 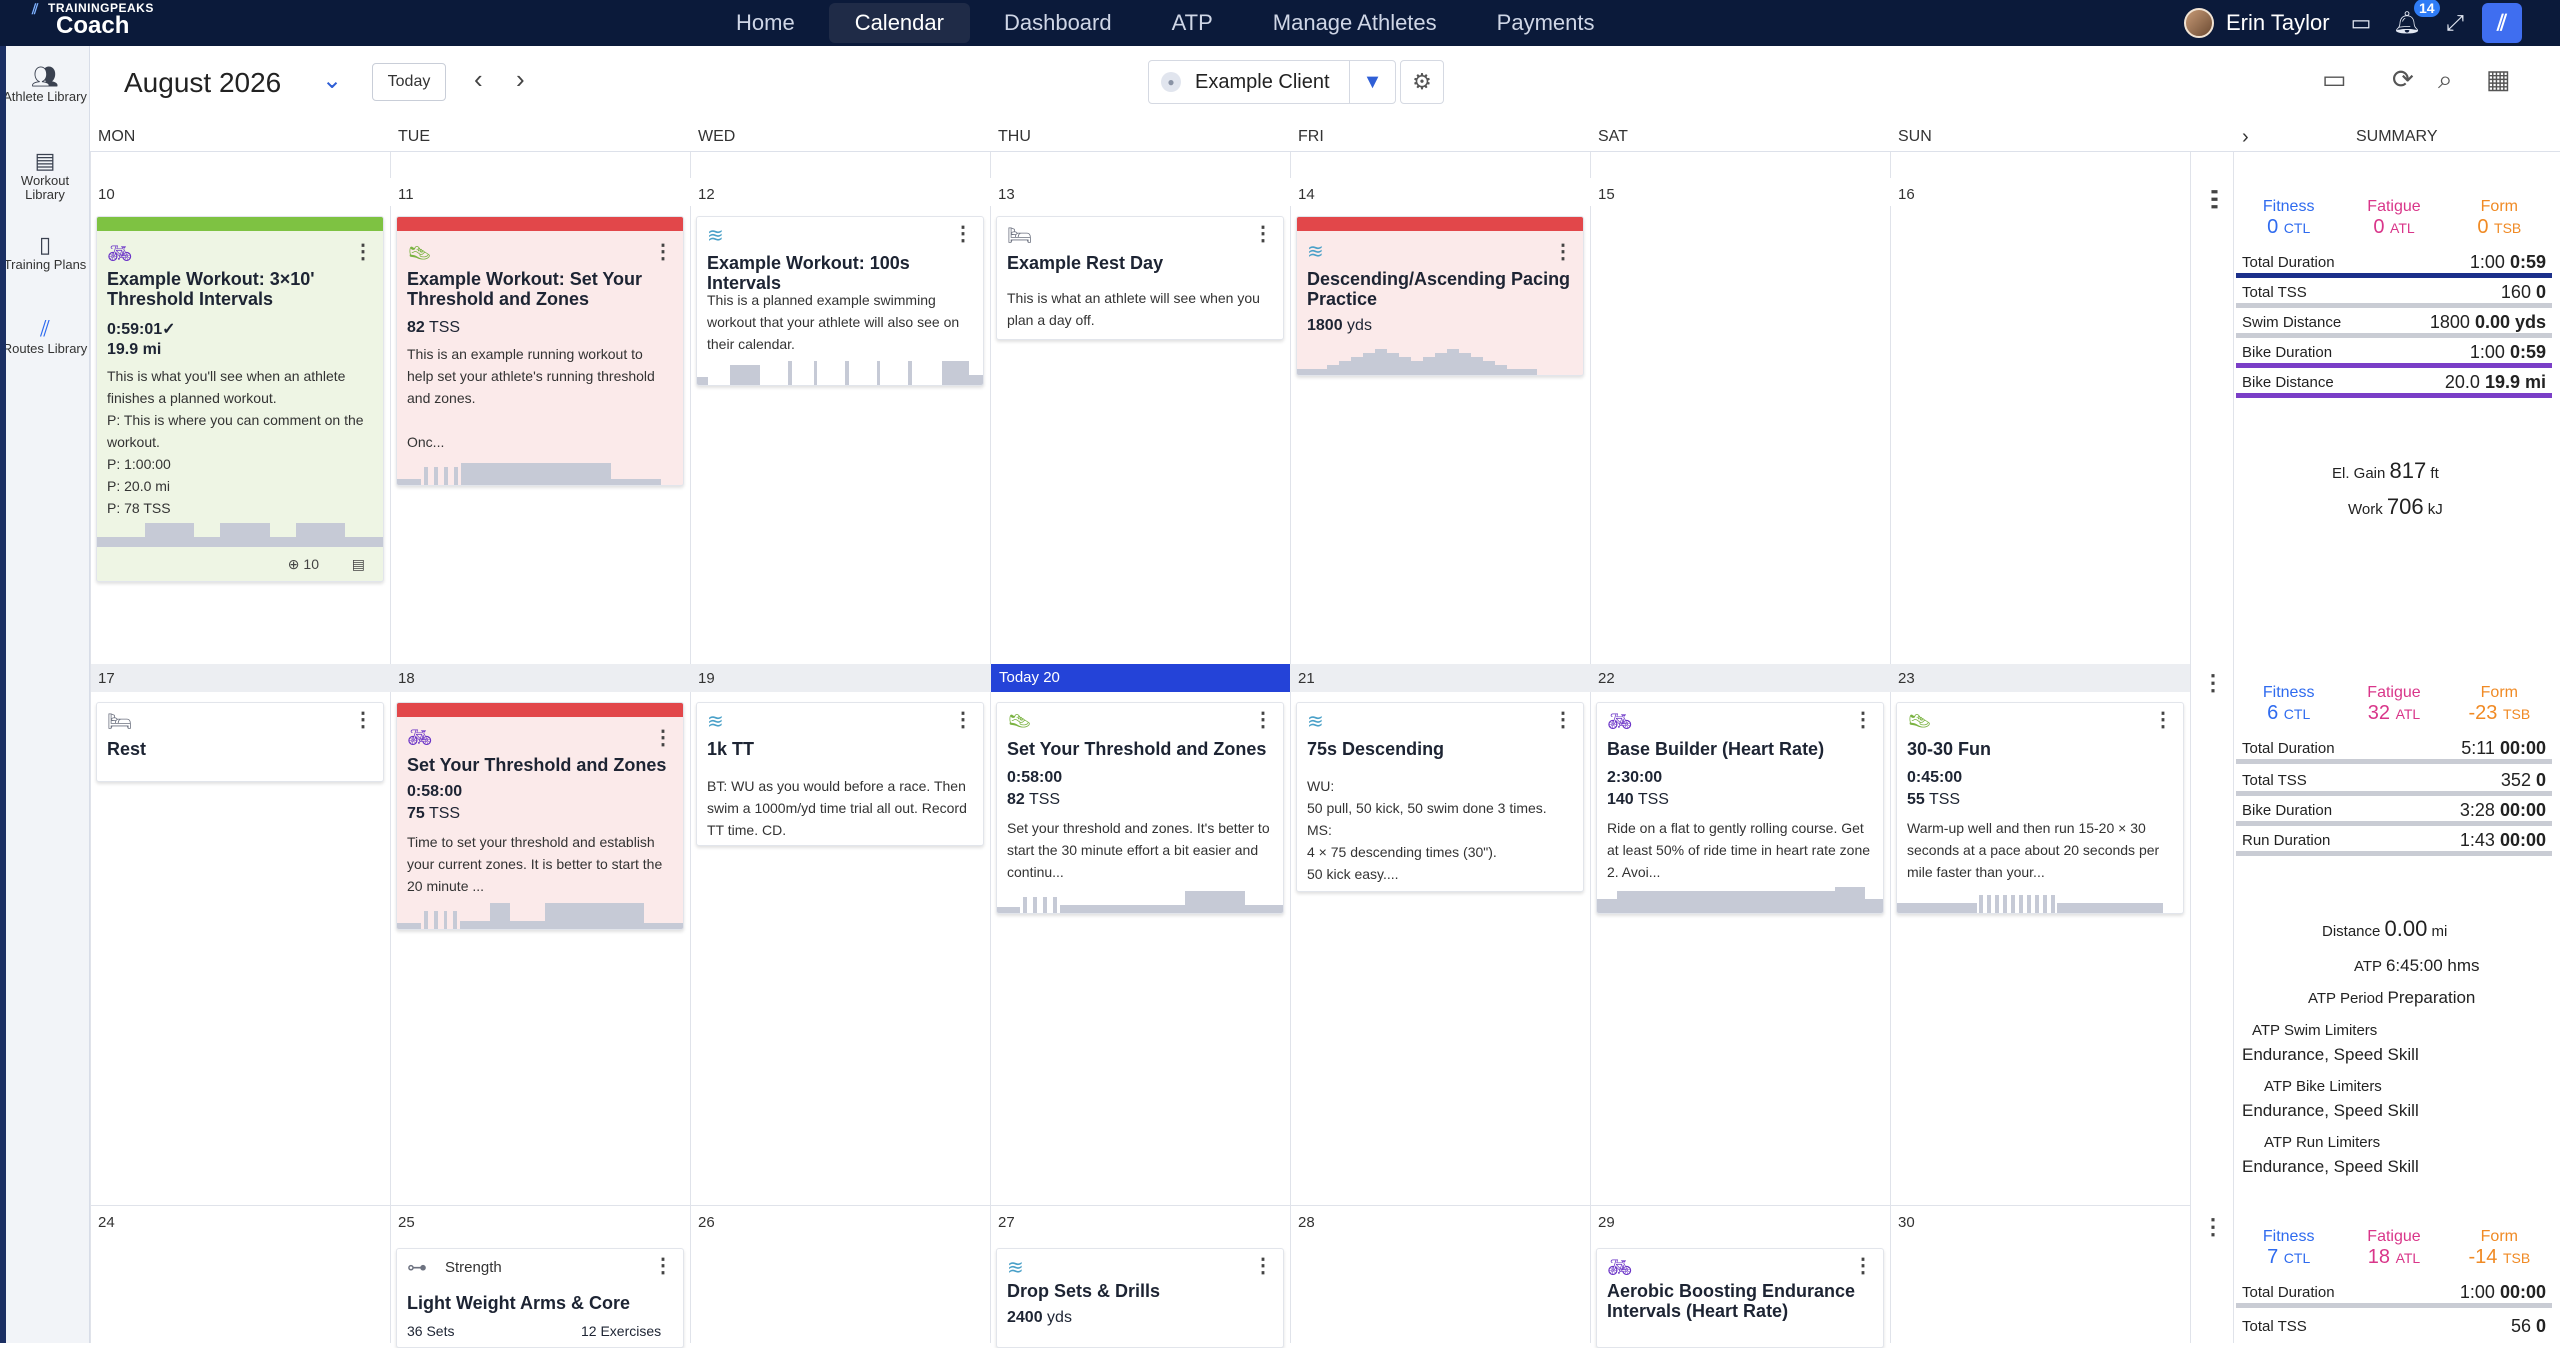 I want to click on nav-home: Home, so click(x=765, y=23).